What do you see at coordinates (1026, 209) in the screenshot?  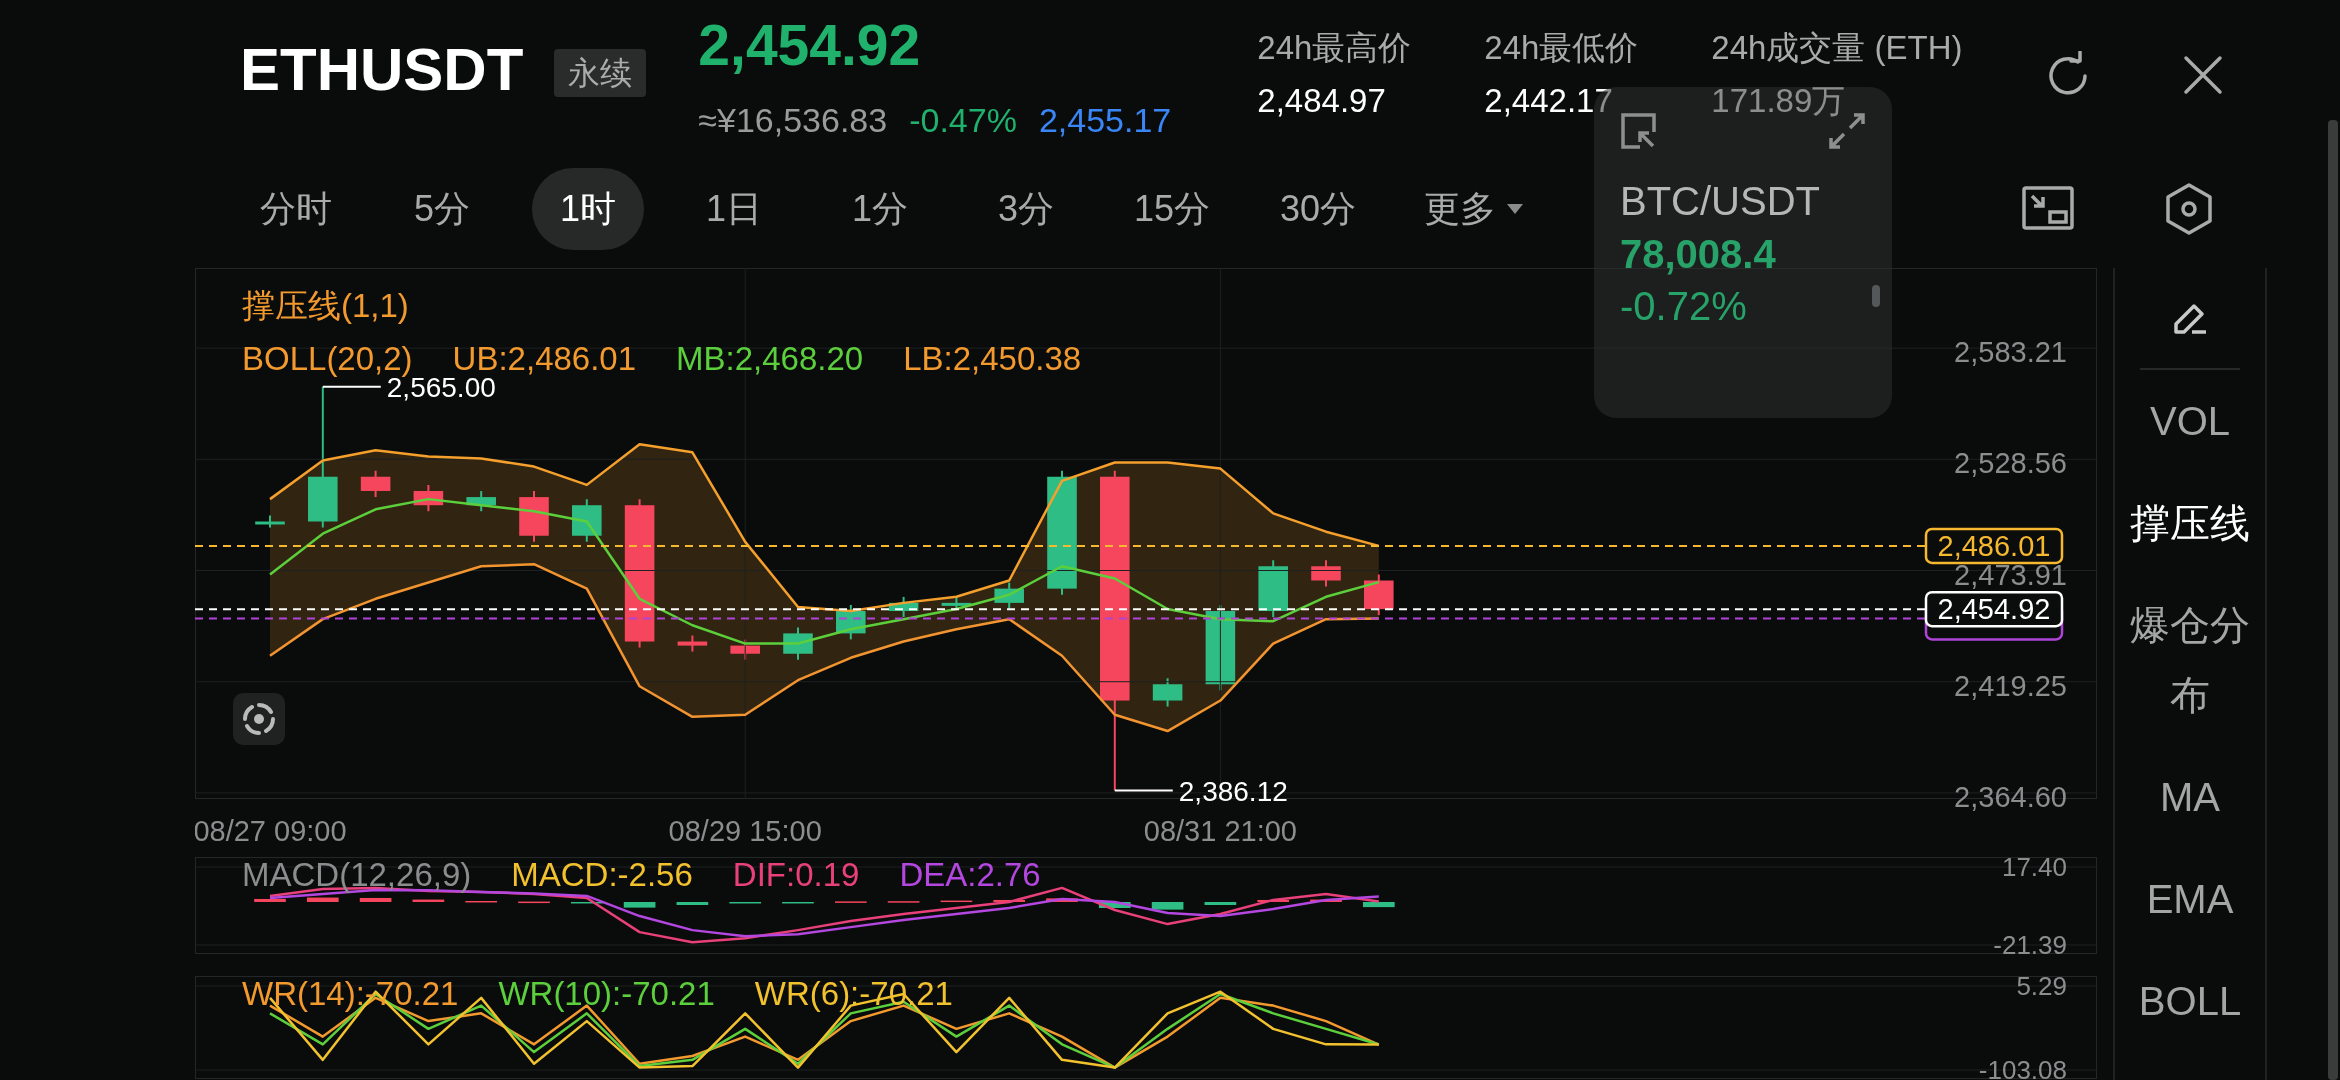 I see `timeframe-tab: 3分` at bounding box center [1026, 209].